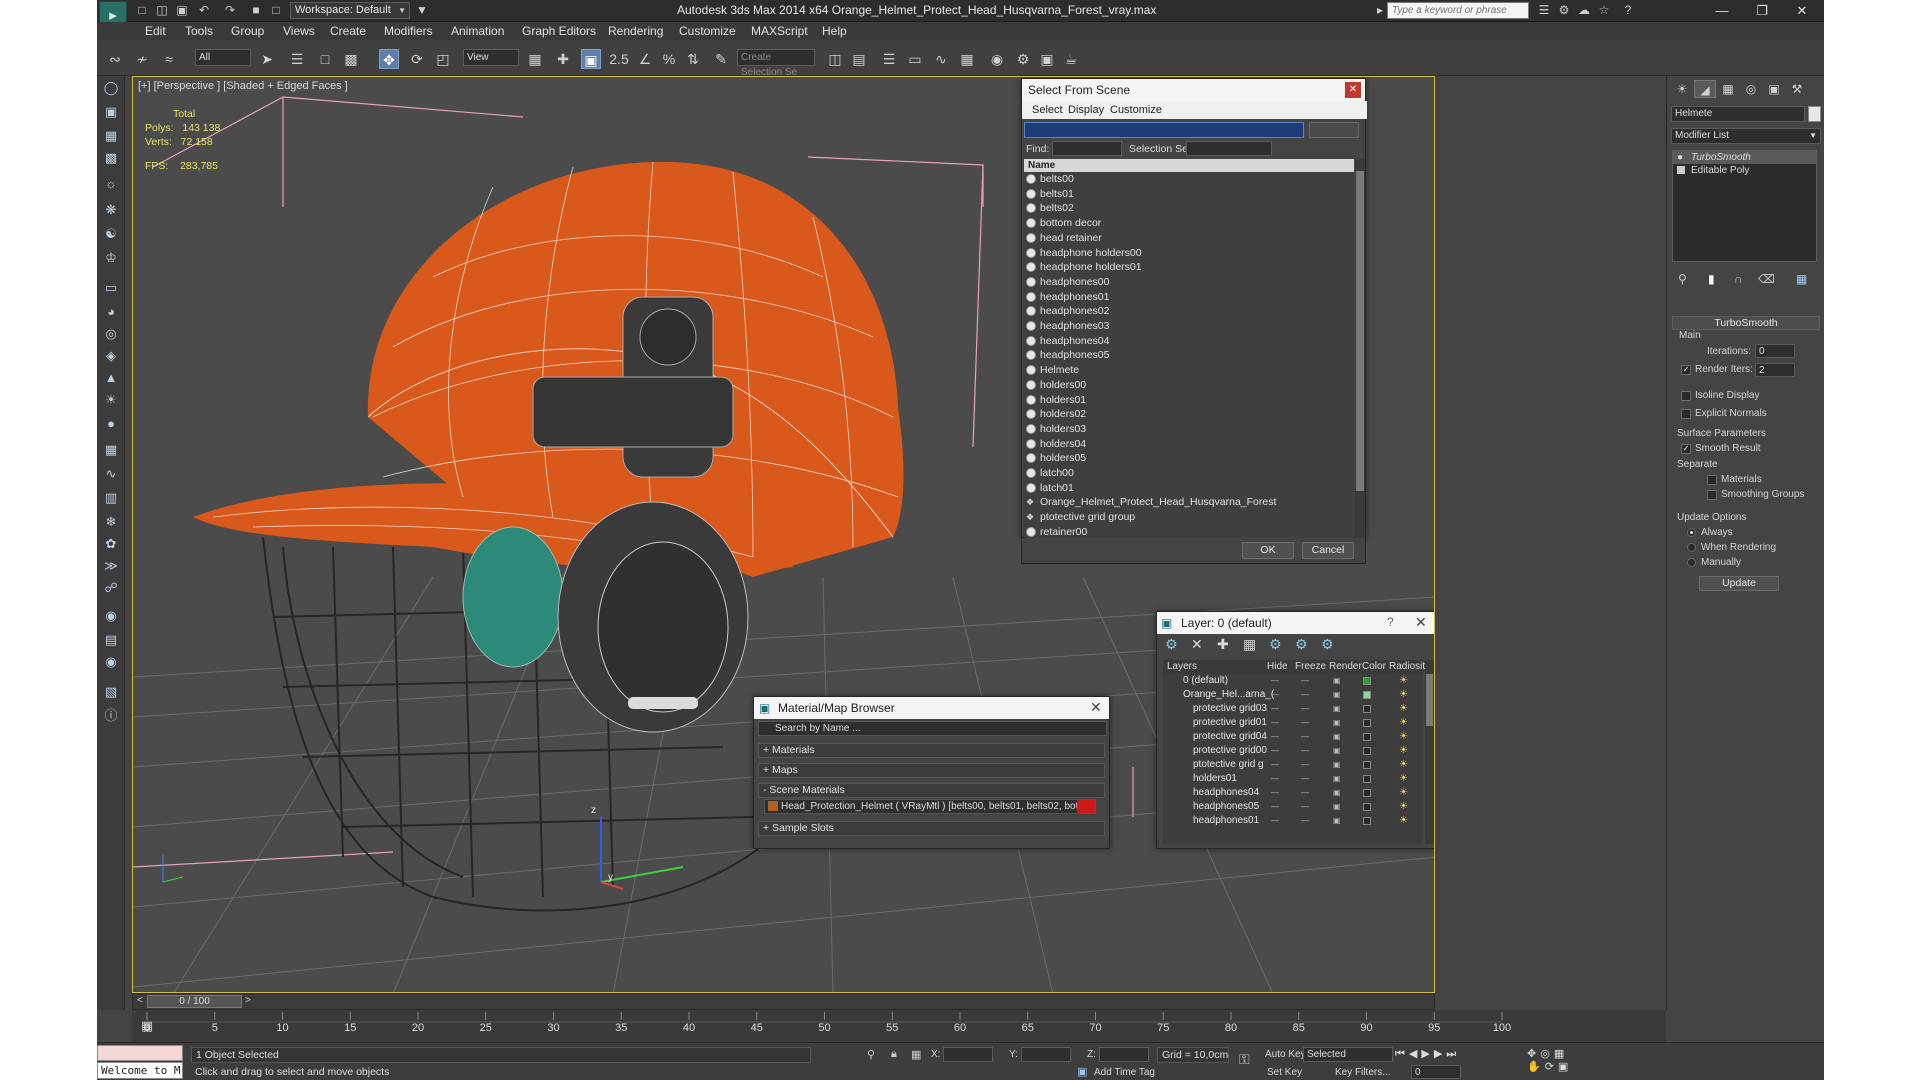 The width and height of the screenshot is (1920, 1080). What do you see at coordinates (1310, 667) in the screenshot?
I see `col-freeze: Freeze` at bounding box center [1310, 667].